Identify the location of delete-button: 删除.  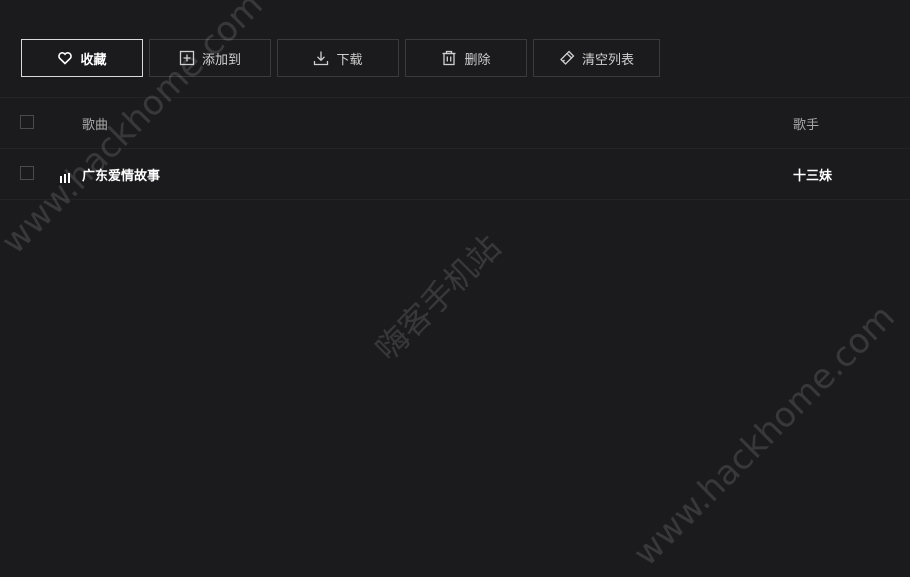
(466, 58).